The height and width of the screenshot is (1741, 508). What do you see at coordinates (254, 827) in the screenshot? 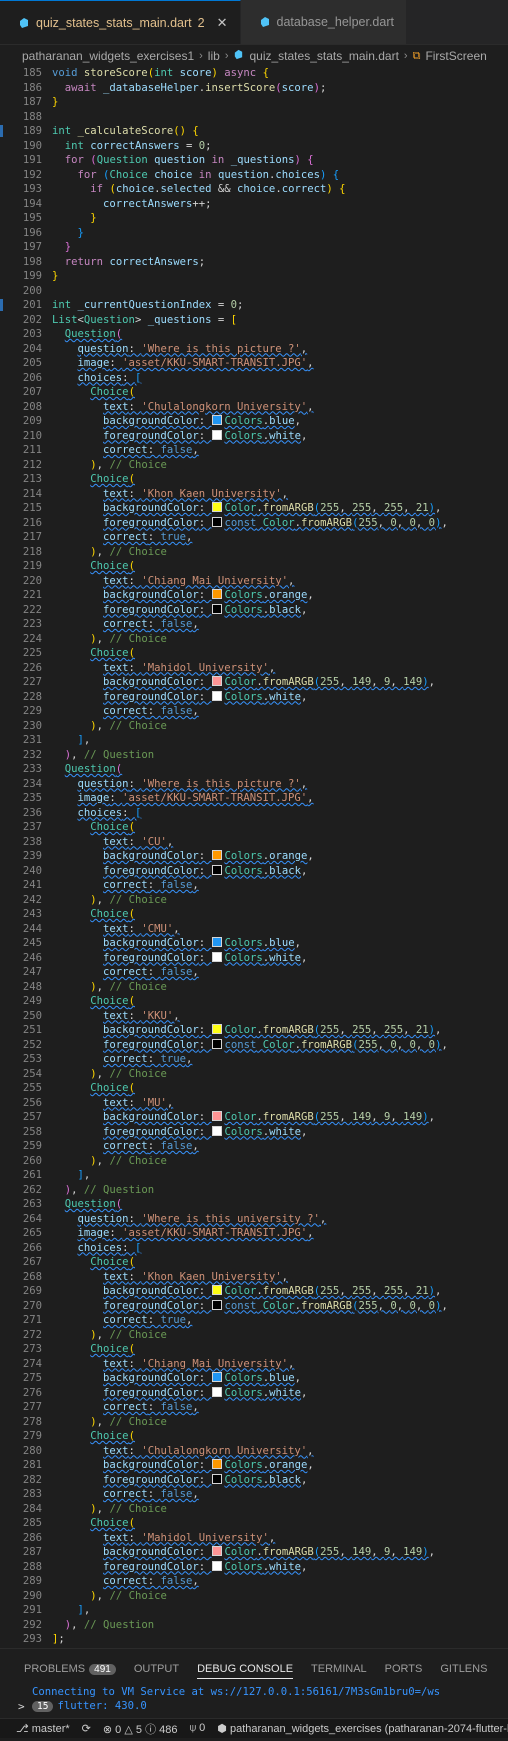
I see `code-line: 237 Choice(` at bounding box center [254, 827].